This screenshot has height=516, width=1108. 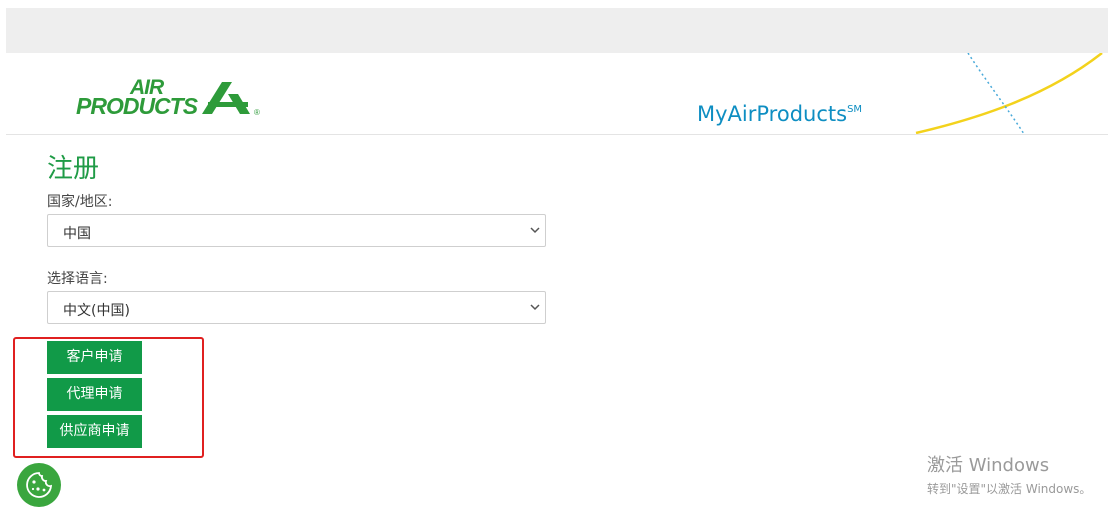 What do you see at coordinates (137, 106) in the screenshot?
I see `logo-text-products: PRODUCTS` at bounding box center [137, 106].